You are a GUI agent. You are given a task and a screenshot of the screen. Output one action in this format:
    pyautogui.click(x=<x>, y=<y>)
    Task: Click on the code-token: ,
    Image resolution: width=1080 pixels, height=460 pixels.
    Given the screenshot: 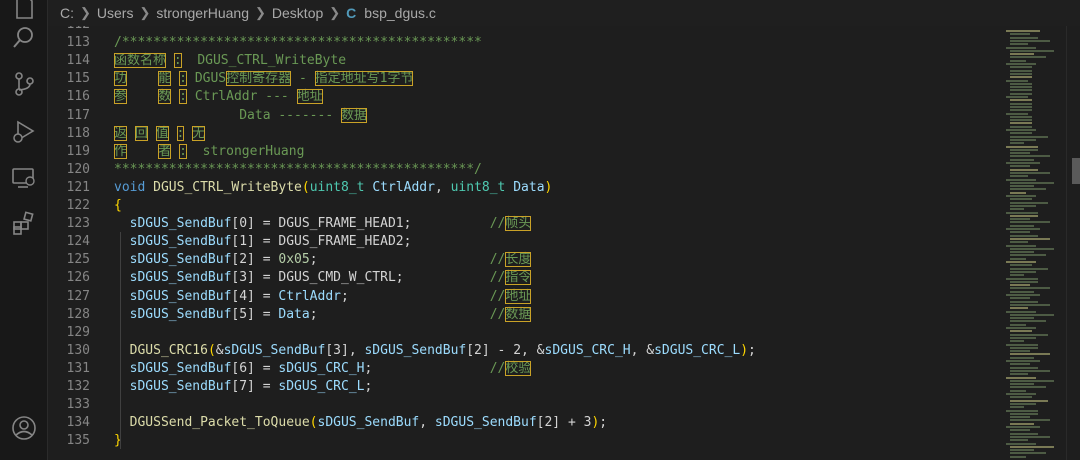 What is the action you would take?
    pyautogui.click(x=442, y=187)
    